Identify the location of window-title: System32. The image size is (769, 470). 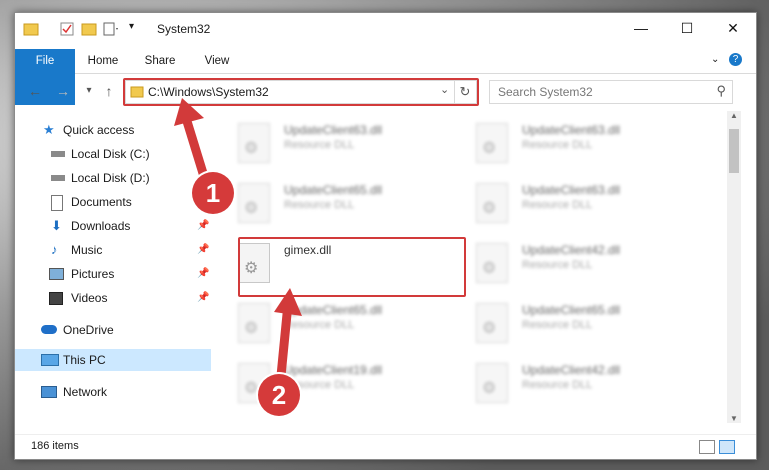
(184, 29).